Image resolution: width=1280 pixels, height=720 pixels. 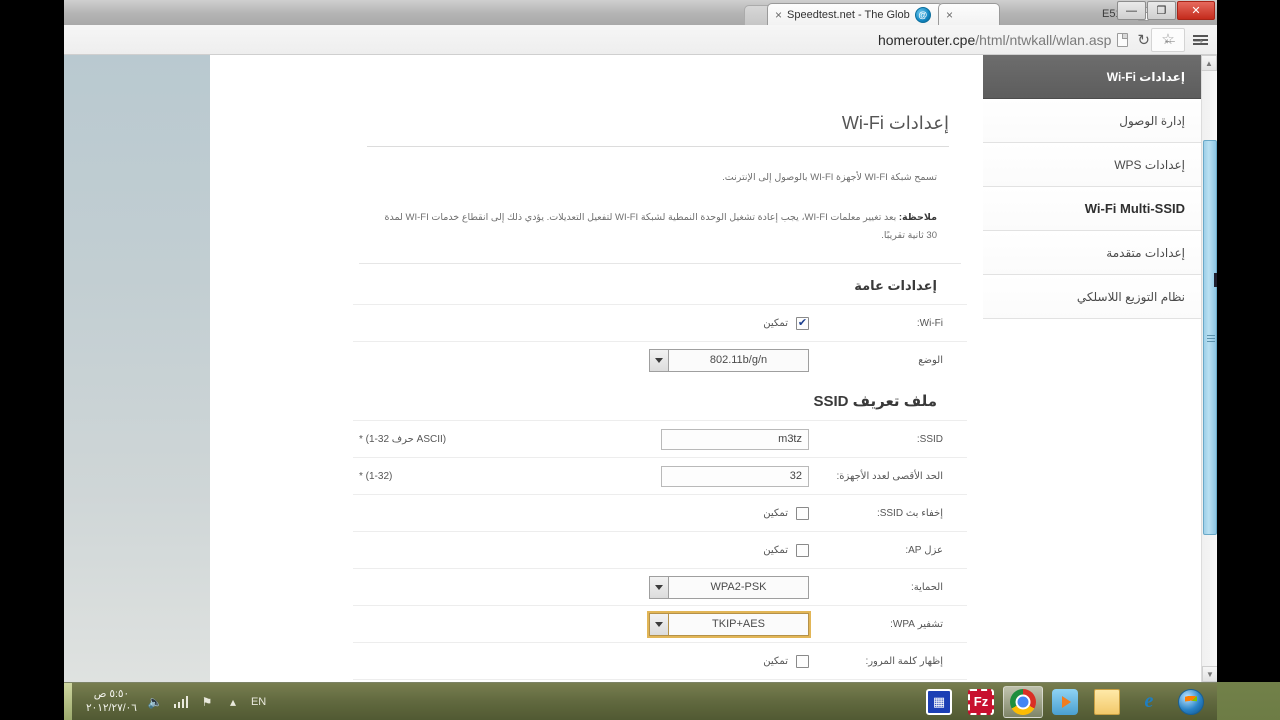 I want to click on nav-item-advanced-settings: إعدادات متقدمة, so click(x=1092, y=253).